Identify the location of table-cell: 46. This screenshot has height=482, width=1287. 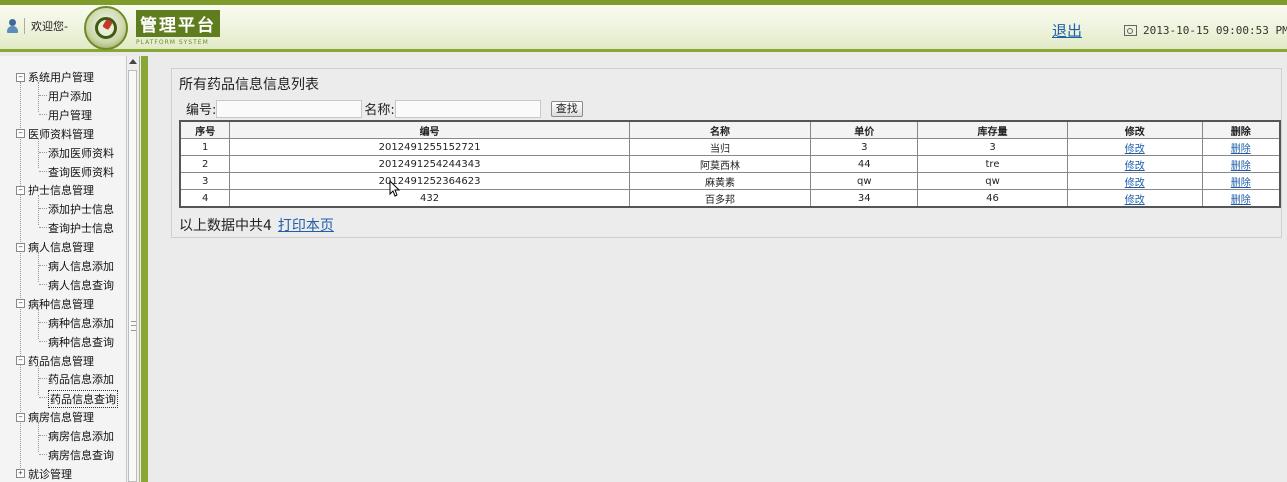
(992, 198).